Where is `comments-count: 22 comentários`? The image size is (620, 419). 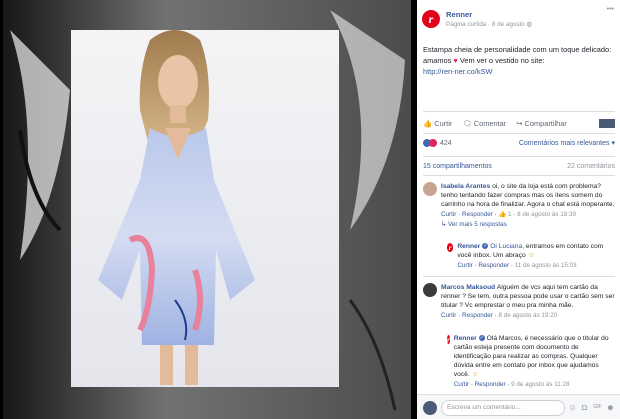
comments-count: 22 comentários is located at coordinates (591, 166).